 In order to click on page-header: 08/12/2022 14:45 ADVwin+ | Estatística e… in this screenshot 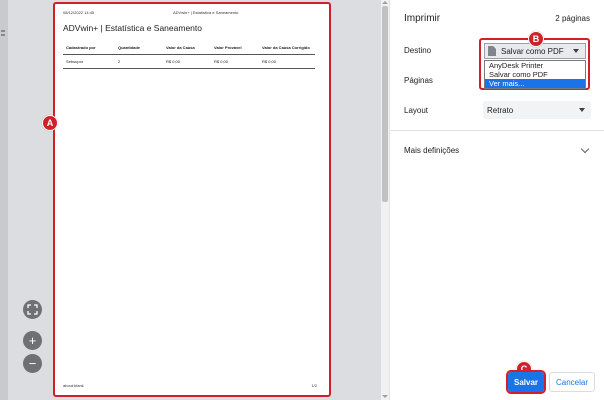, I will do `click(192, 12)`.